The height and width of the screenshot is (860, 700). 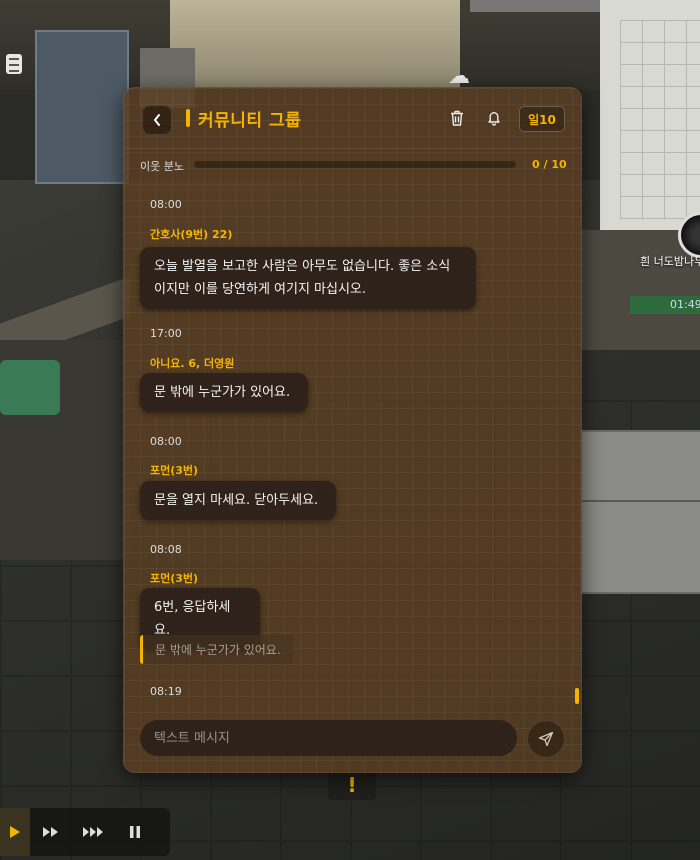 I want to click on anger-count: 0 / 10, so click(x=549, y=164).